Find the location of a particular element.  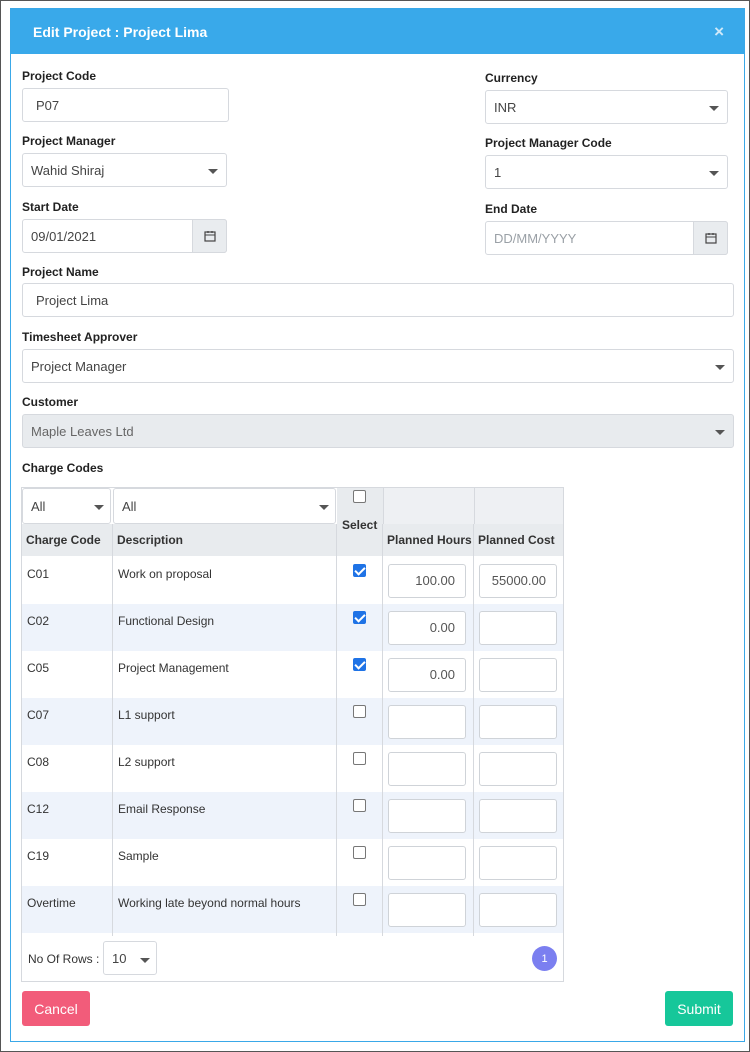

description-cell: Project Management is located at coordinates (173, 668).